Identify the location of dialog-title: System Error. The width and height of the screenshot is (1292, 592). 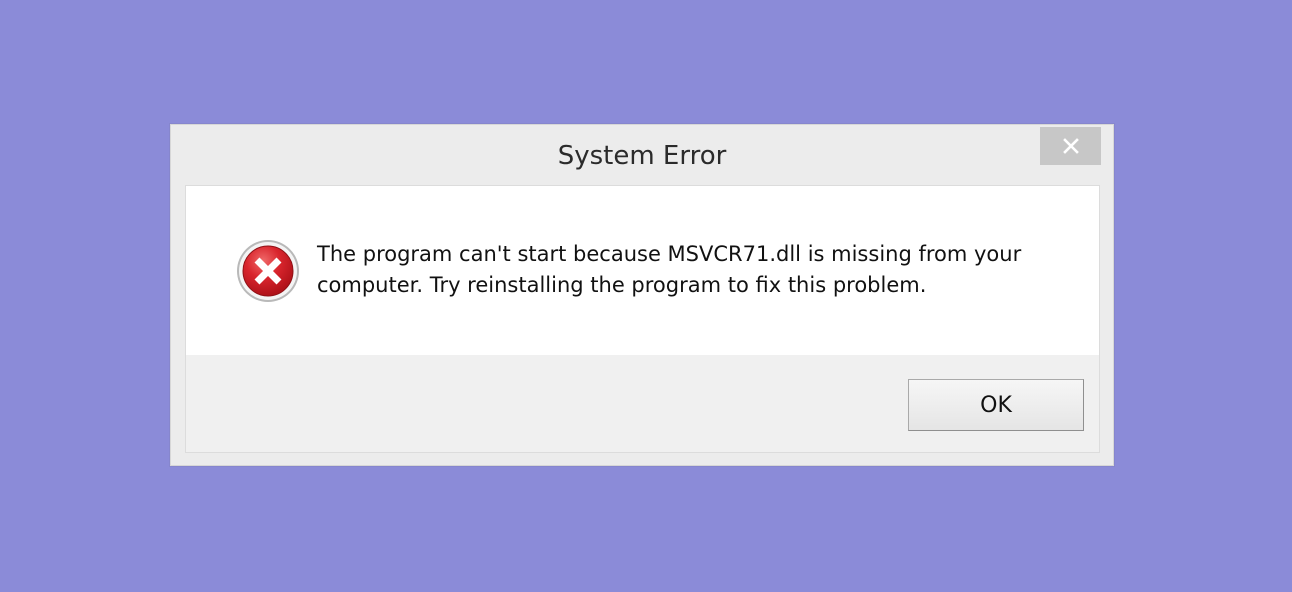
(642, 156).